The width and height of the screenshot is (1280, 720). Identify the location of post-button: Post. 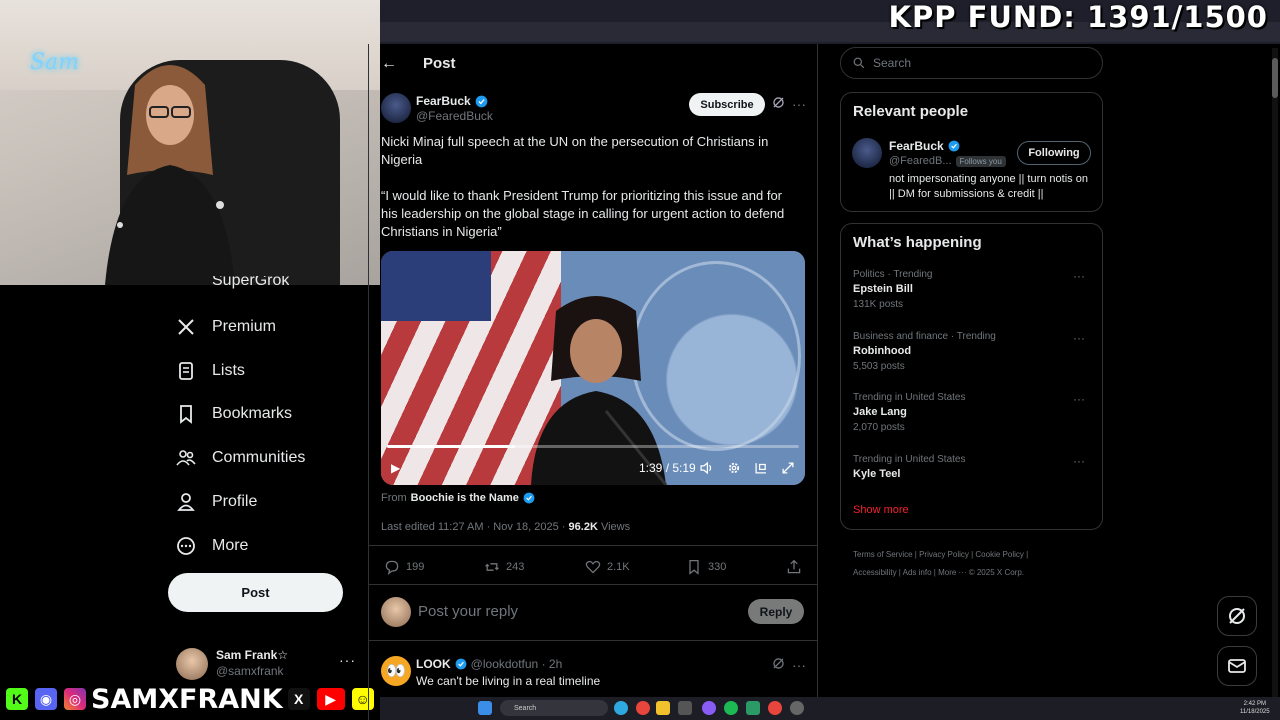
(255, 592).